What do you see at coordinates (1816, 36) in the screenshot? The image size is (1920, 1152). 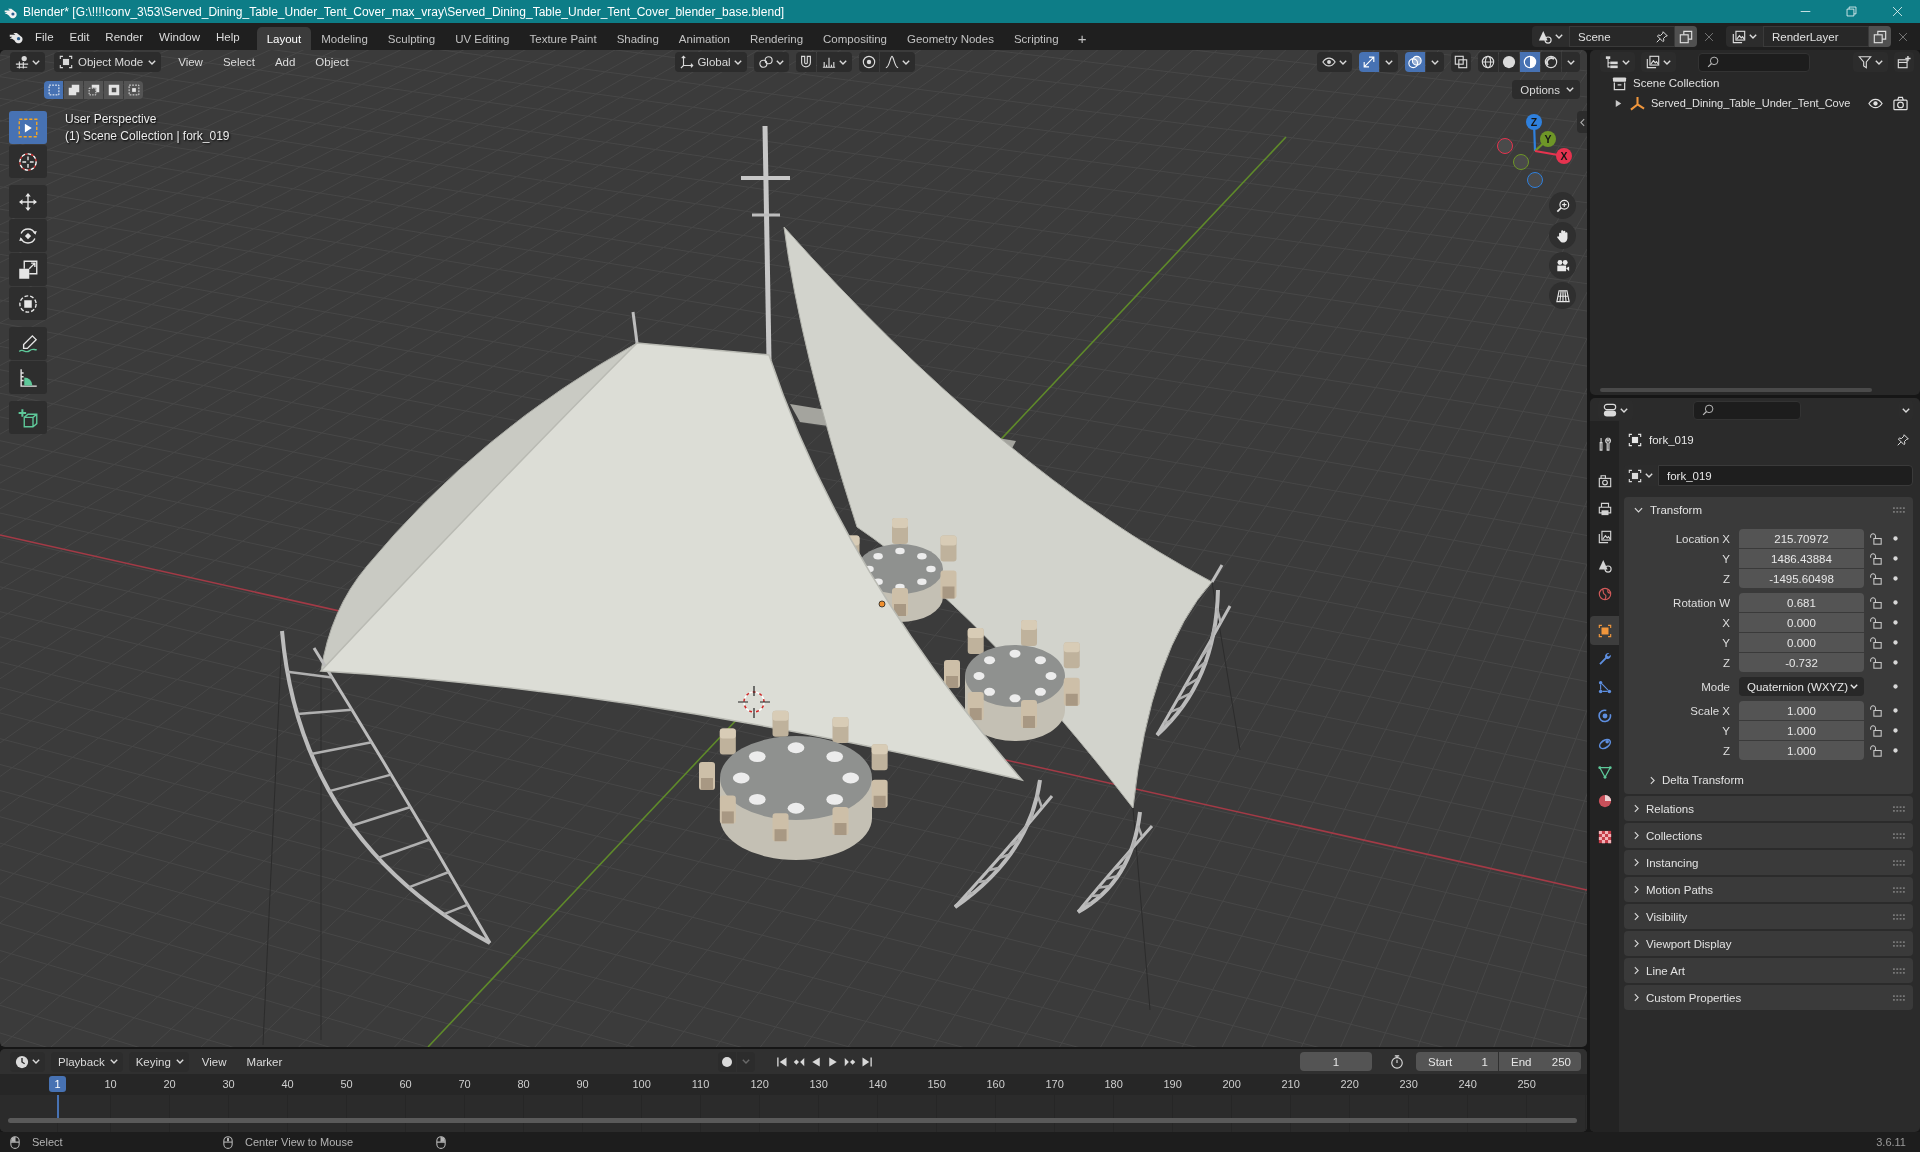 I see `view-layer-field: RenderLayer` at bounding box center [1816, 36].